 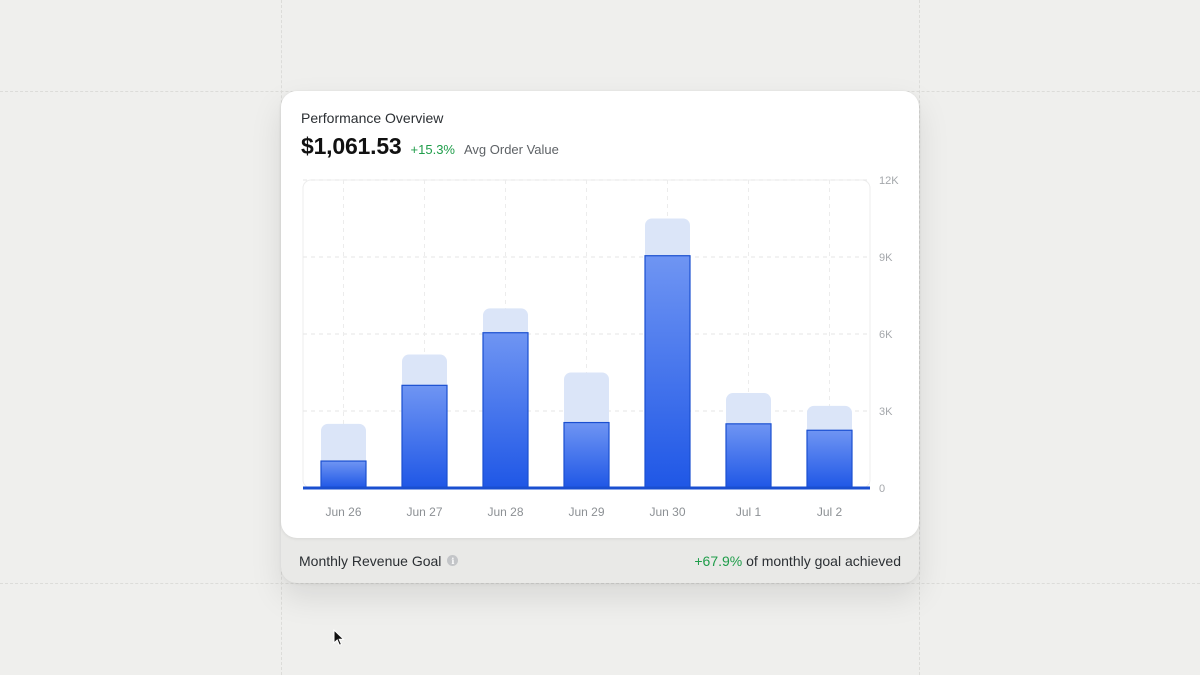 What do you see at coordinates (343, 512) in the screenshot?
I see `x-tick-label: Jun 26` at bounding box center [343, 512].